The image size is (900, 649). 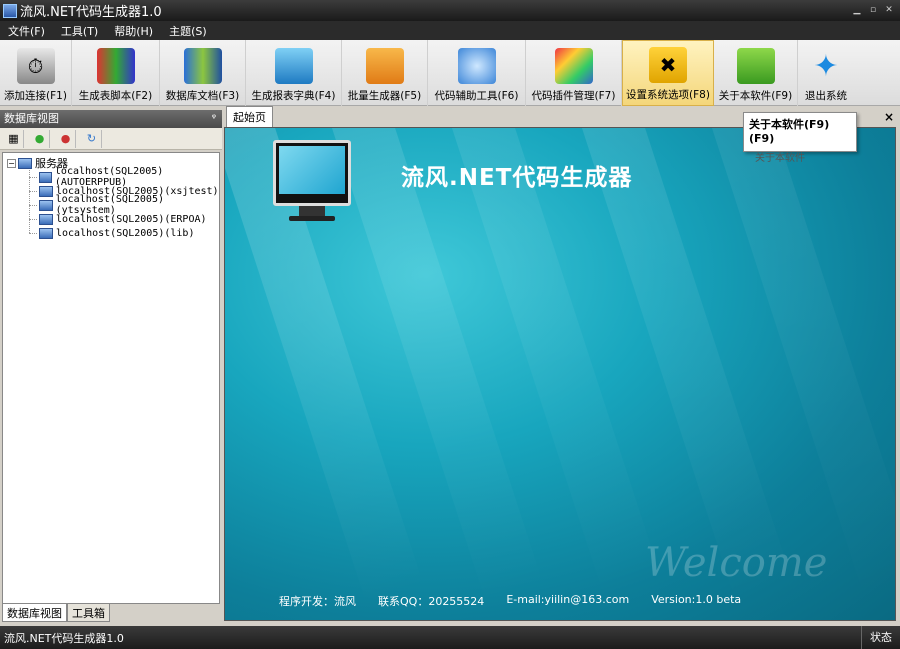 I want to click on menu-file: 文件(F), so click(x=26, y=31).